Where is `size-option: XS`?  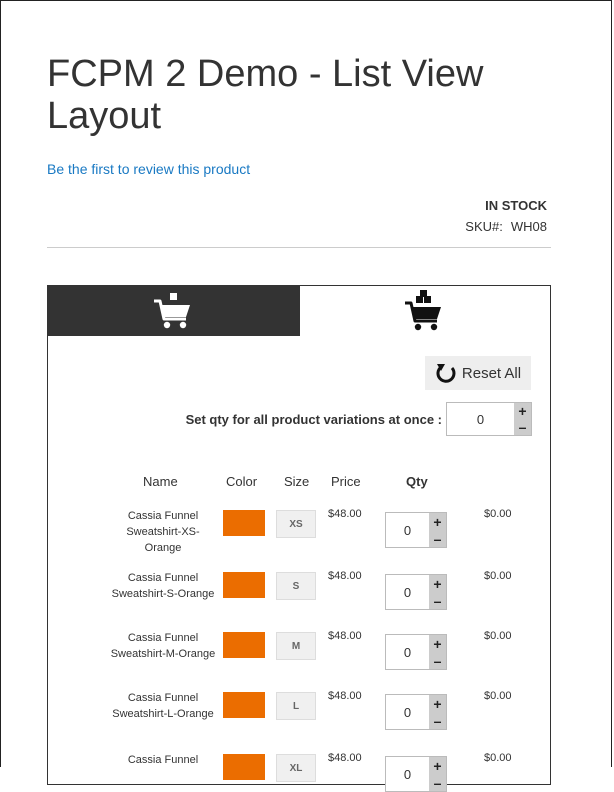
size-option: XS is located at coordinates (296, 524).